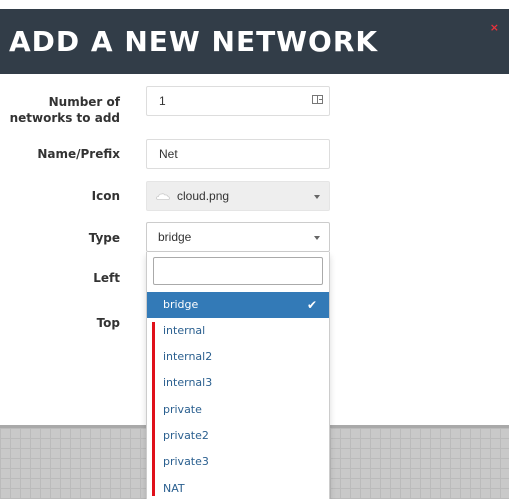  Describe the element at coordinates (238, 271) in the screenshot. I see `dropdown-search-input` at that location.